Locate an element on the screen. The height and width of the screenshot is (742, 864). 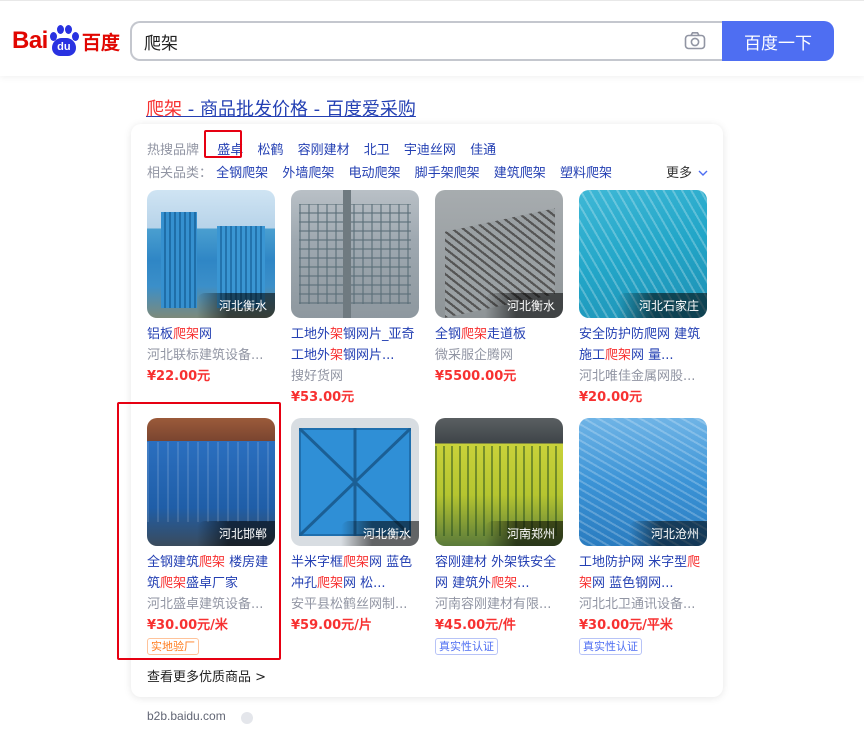
product-price: ¥20.00元 is located at coordinates (611, 397).